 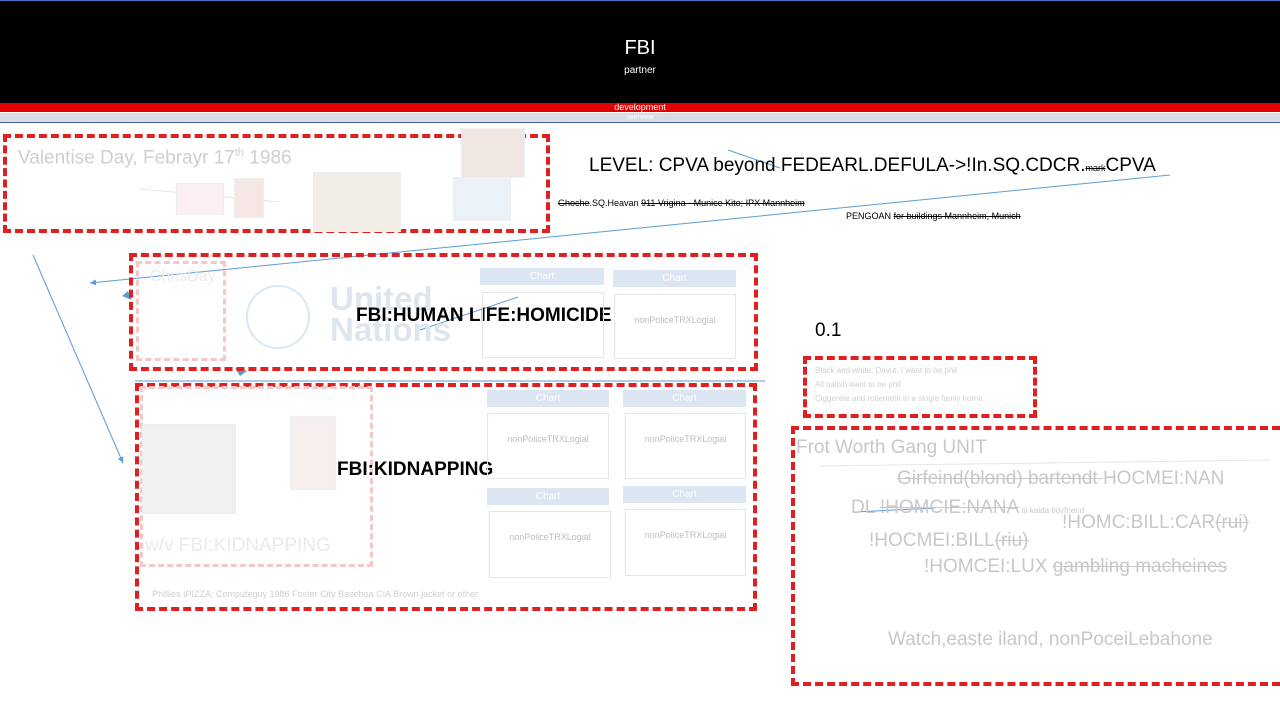 What do you see at coordinates (200, 199) in the screenshot?
I see `hearts-image` at bounding box center [200, 199].